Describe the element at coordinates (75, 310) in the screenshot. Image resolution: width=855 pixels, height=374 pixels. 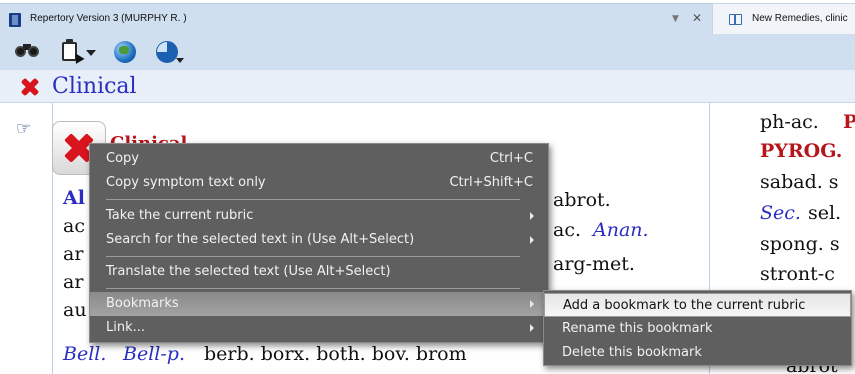
I see `remedy-text: au` at that location.